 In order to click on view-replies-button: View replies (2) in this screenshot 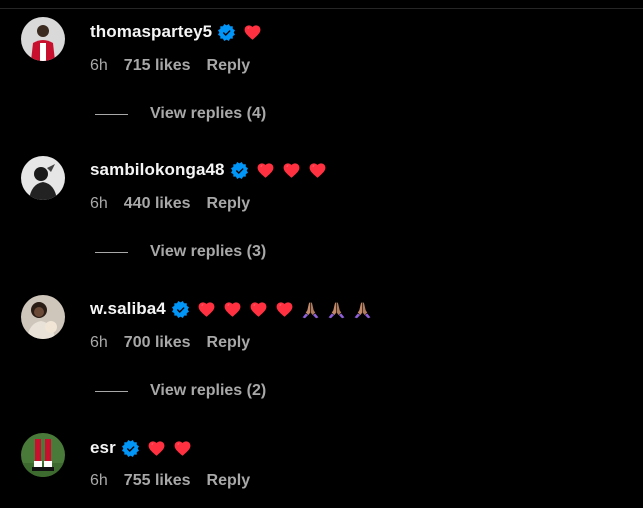, I will do `click(208, 391)`.